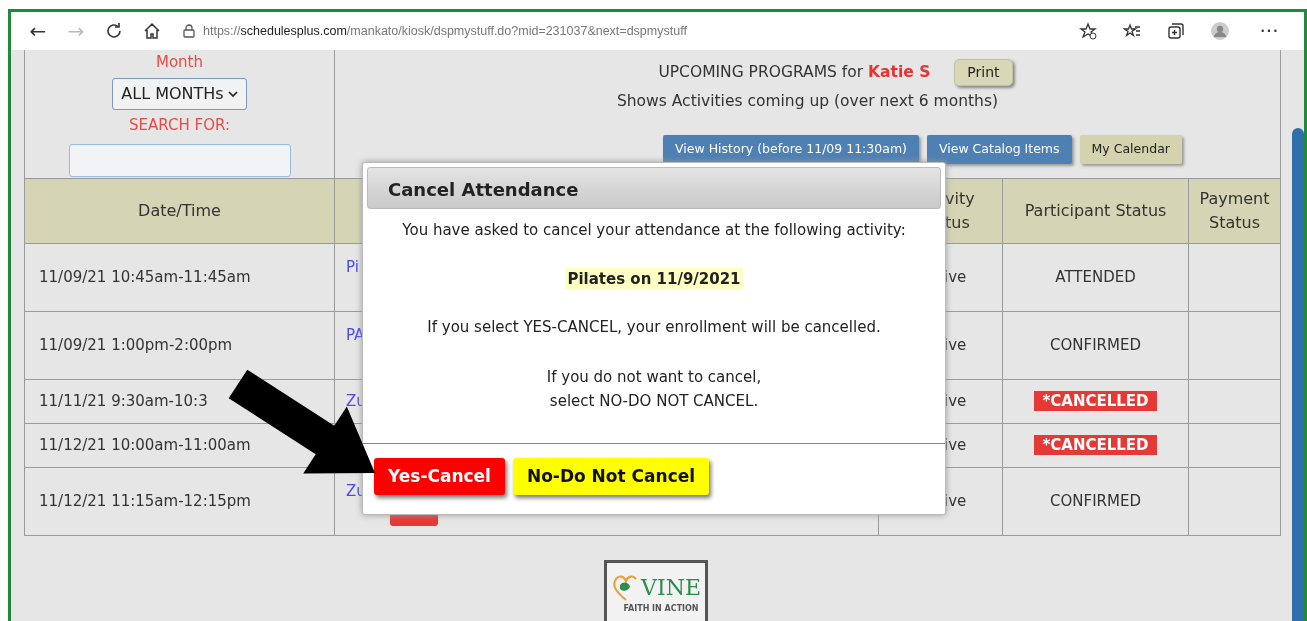  I want to click on column-header-fragment: vity tus, so click(960, 211).